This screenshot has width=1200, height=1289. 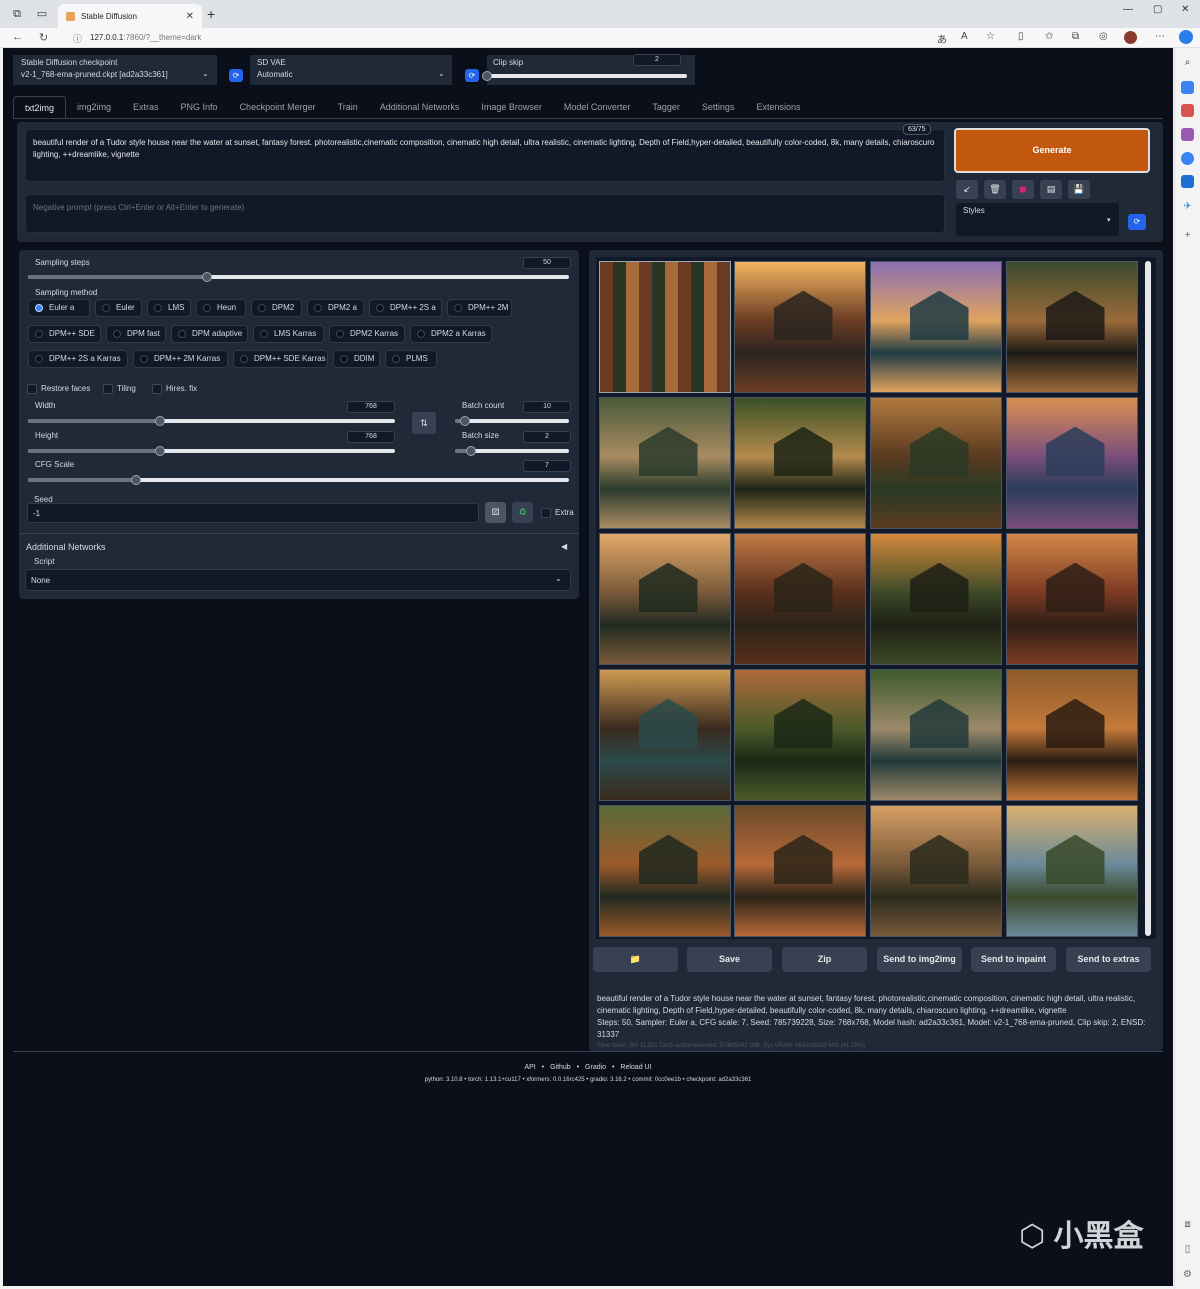 What do you see at coordinates (275, 74) in the screenshot?
I see `vae-select: Automatic` at bounding box center [275, 74].